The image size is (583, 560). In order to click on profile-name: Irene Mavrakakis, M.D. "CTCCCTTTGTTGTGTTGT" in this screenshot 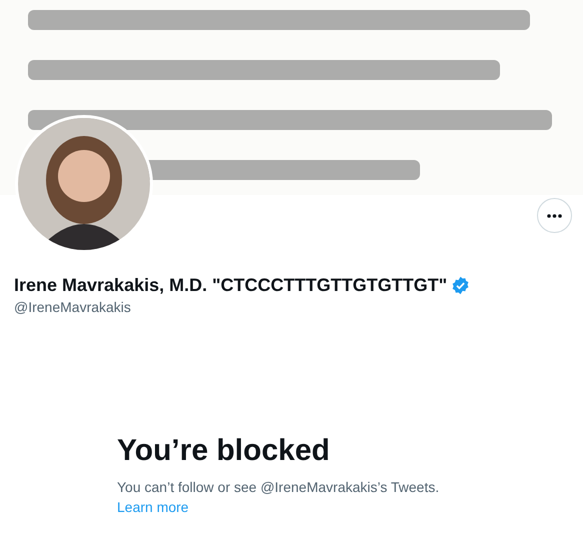, I will do `click(231, 285)`.